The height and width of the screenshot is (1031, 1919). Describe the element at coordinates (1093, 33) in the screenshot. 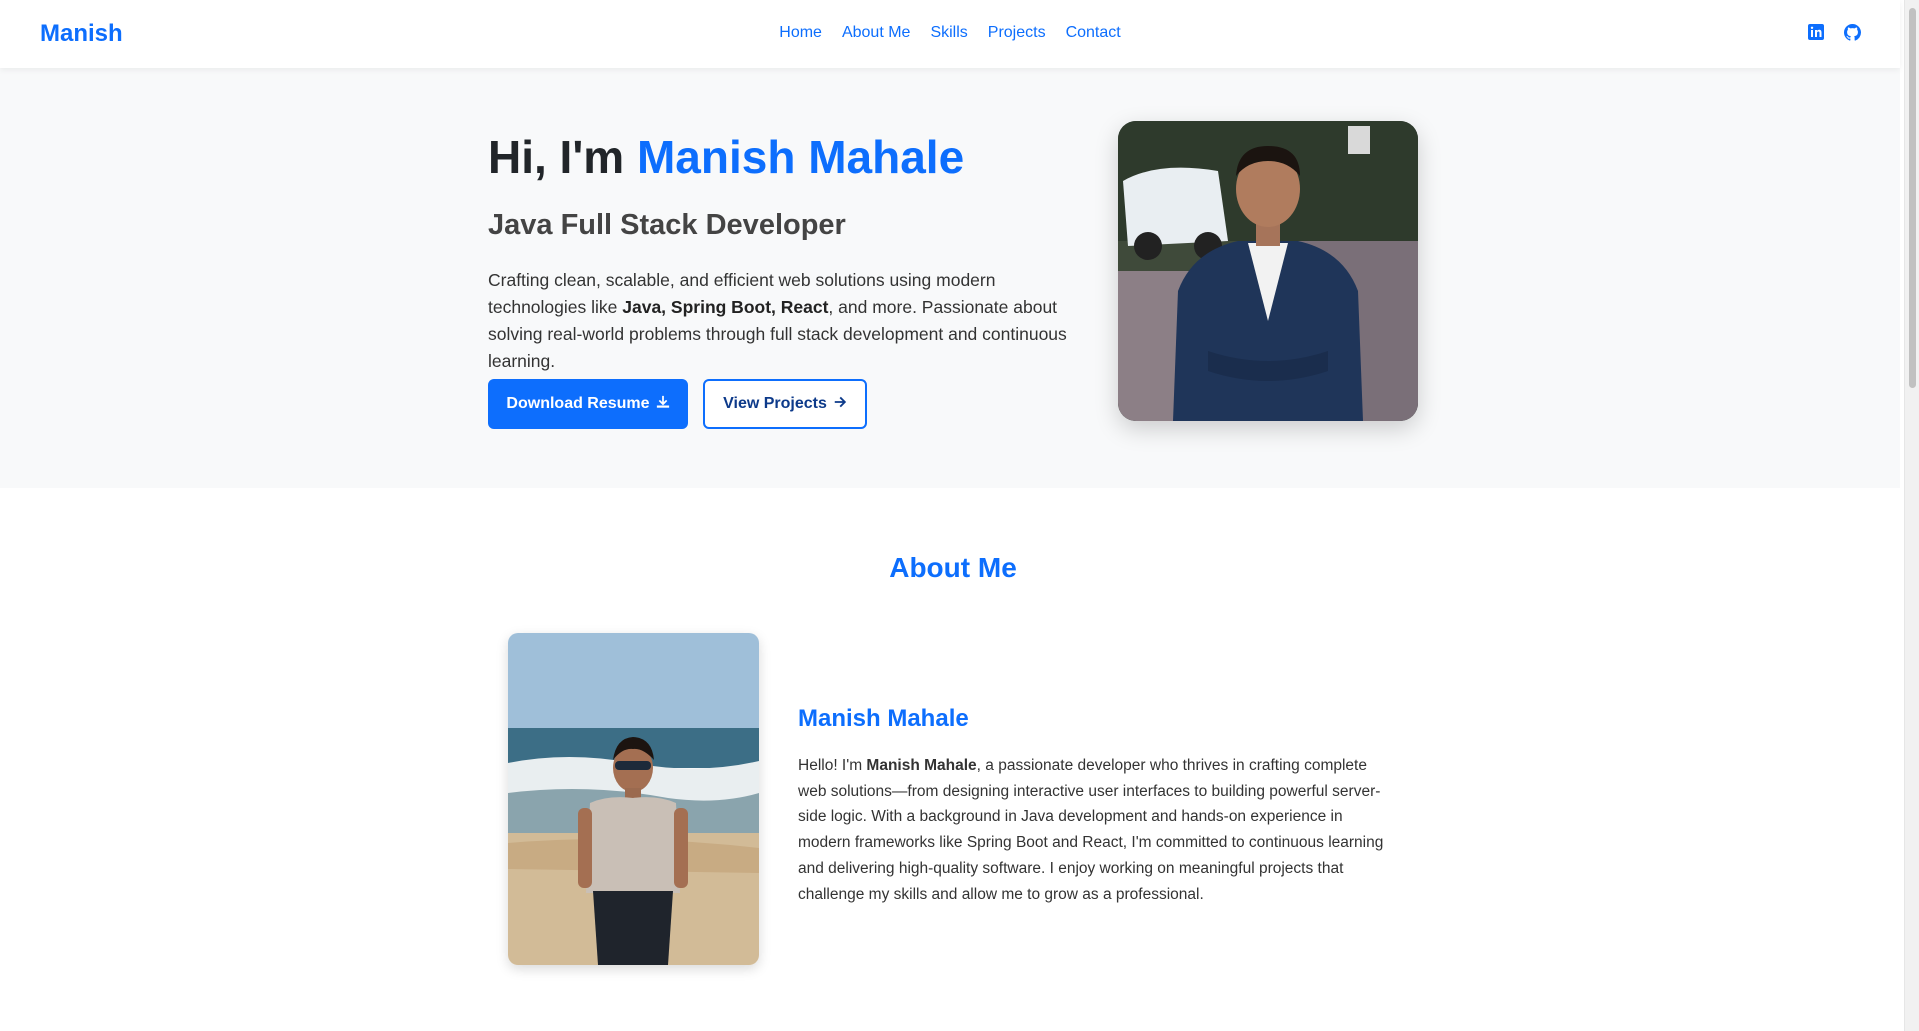

I see `nav-link-contact: Contact` at that location.